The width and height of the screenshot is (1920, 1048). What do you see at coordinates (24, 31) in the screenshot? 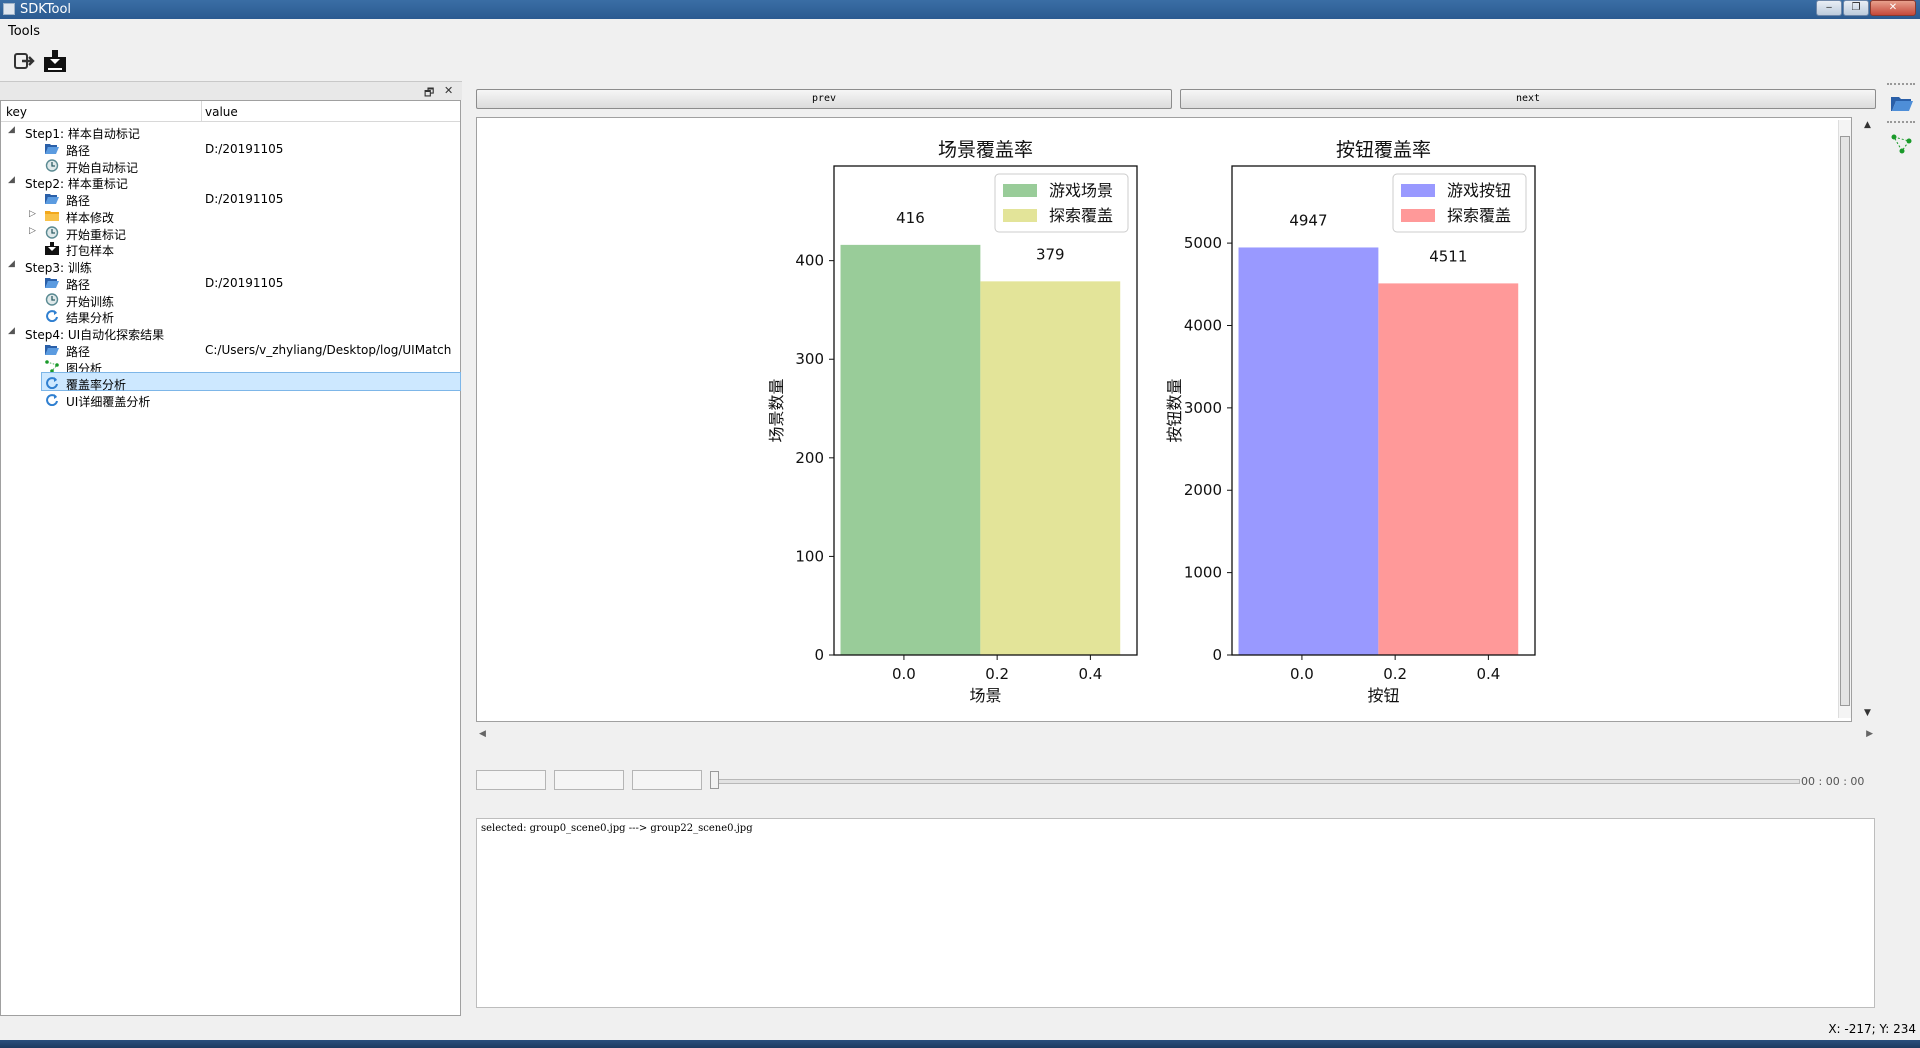
I see `menu-tools: Tools` at bounding box center [24, 31].